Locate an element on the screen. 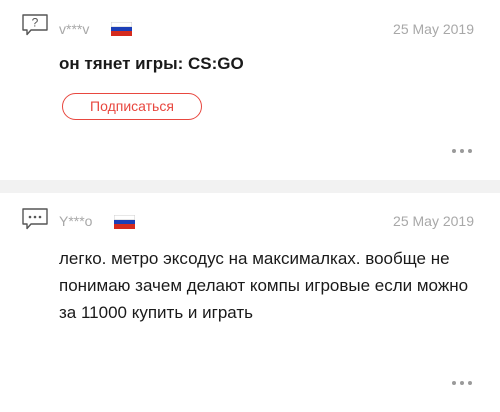 This screenshot has width=500, height=412. subscribe-button: Подписаться is located at coordinates (132, 106).